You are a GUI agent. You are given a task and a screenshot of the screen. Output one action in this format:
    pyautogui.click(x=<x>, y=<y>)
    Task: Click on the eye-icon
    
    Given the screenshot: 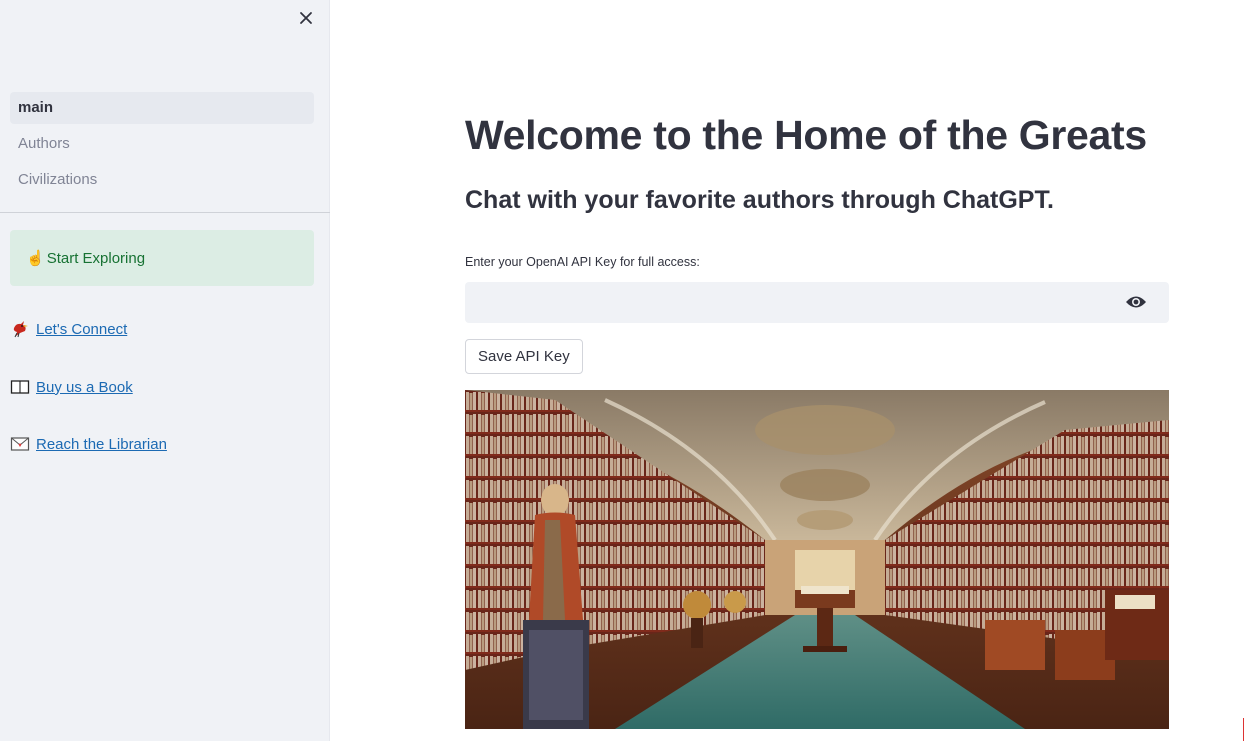 What is the action you would take?
    pyautogui.click(x=1136, y=302)
    